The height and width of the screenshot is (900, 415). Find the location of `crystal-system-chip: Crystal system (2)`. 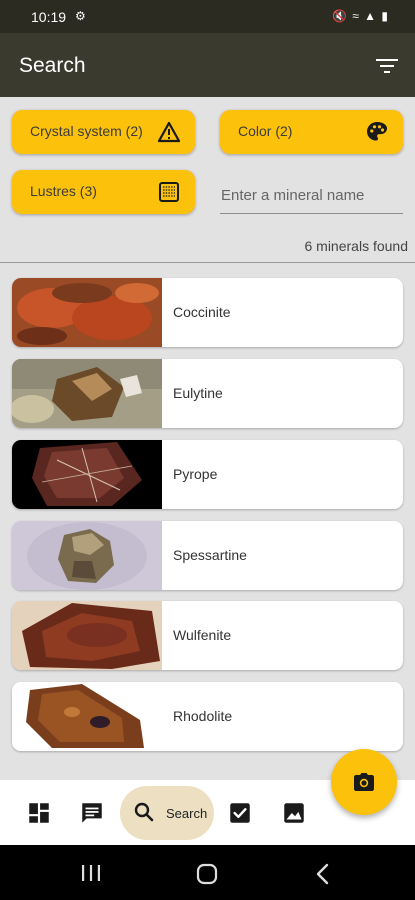

crystal-system-chip: Crystal system (2) is located at coordinates (103, 132).